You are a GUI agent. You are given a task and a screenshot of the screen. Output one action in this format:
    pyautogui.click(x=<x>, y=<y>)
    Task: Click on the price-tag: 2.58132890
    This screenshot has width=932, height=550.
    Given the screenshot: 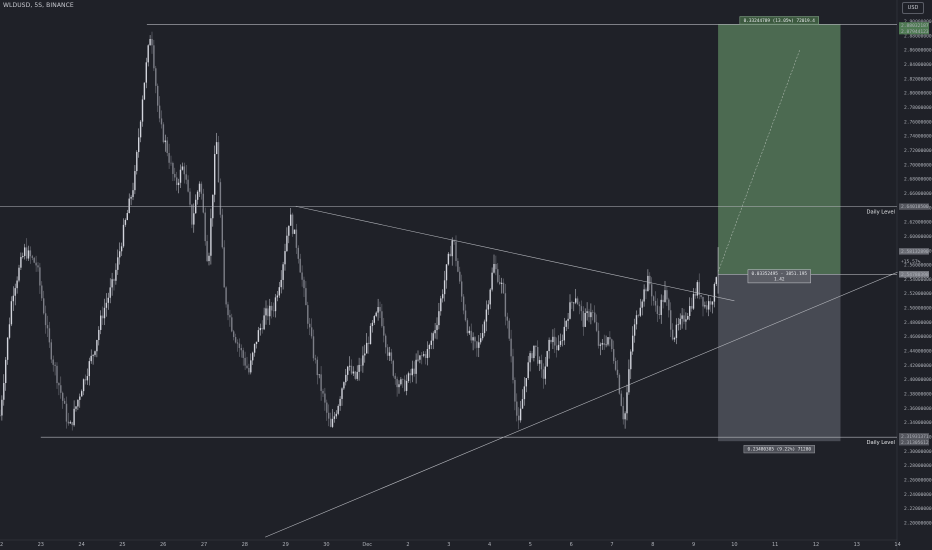 What is the action you would take?
    pyautogui.click(x=915, y=252)
    